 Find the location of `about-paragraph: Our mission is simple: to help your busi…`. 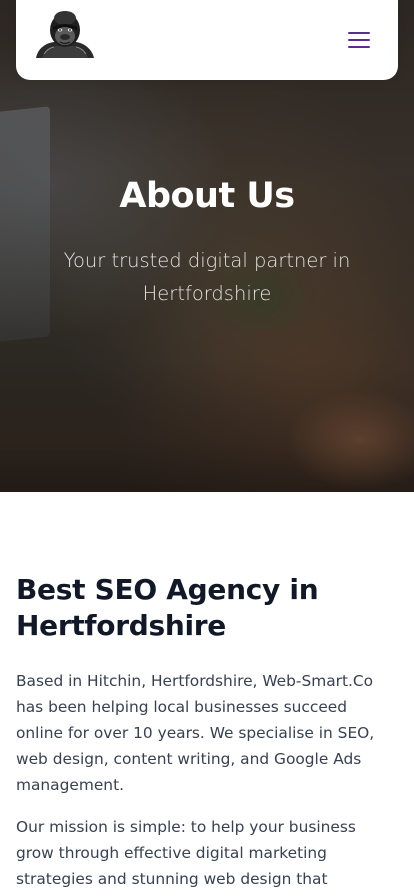

about-paragraph: Our mission is simple: to help your busi… is located at coordinates (186, 853).